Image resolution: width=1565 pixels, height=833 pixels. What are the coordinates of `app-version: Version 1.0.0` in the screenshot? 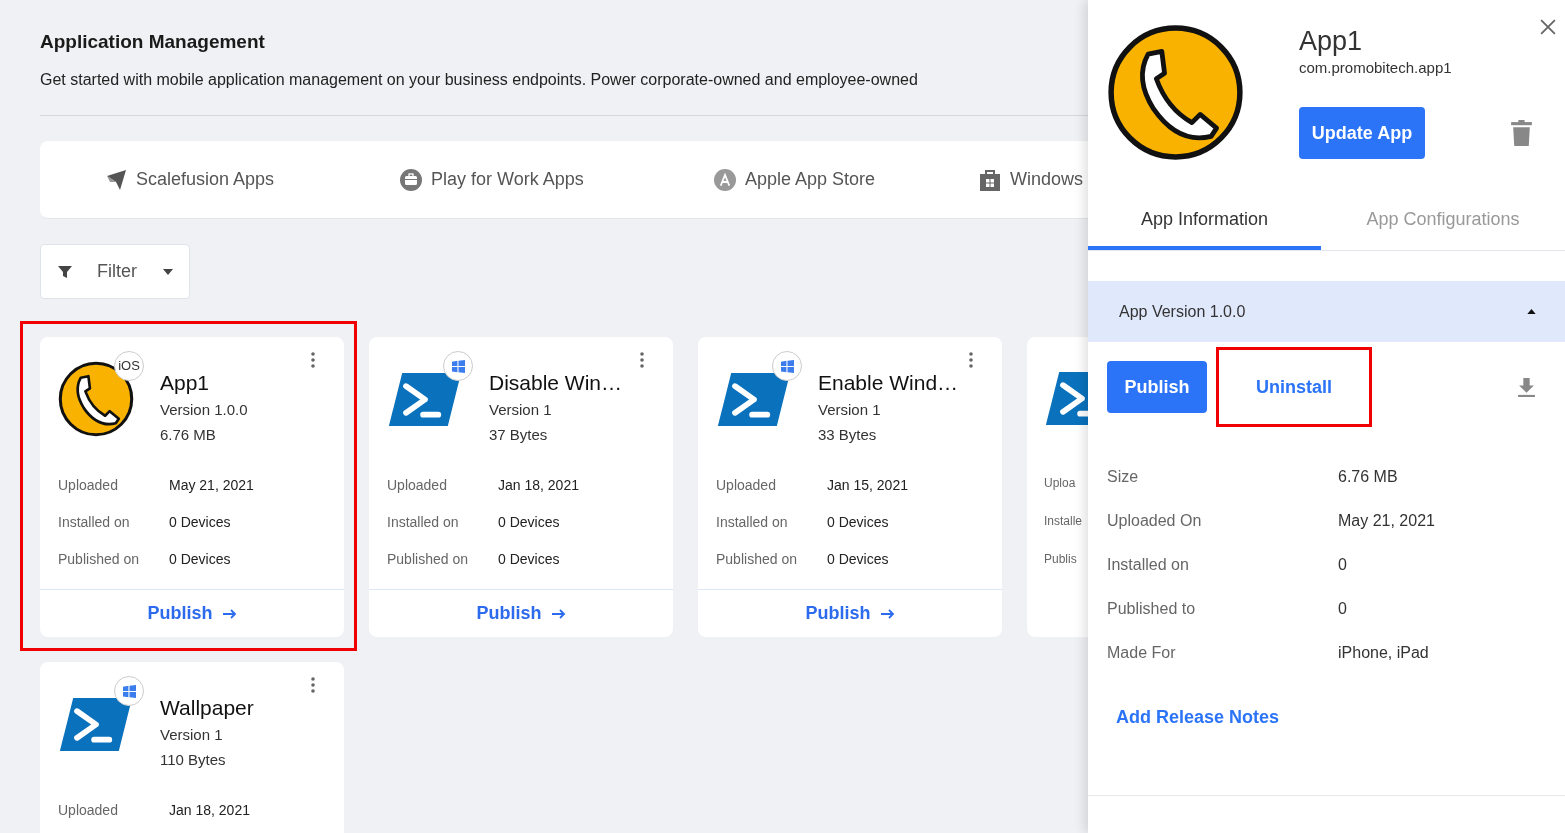 It's located at (204, 410).